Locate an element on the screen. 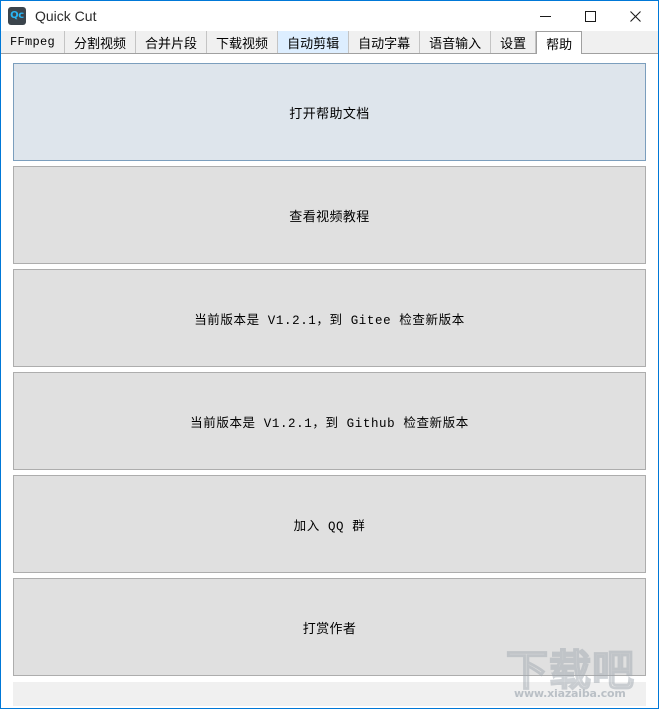  action-button-1: 查看视频教程 is located at coordinates (329, 215).